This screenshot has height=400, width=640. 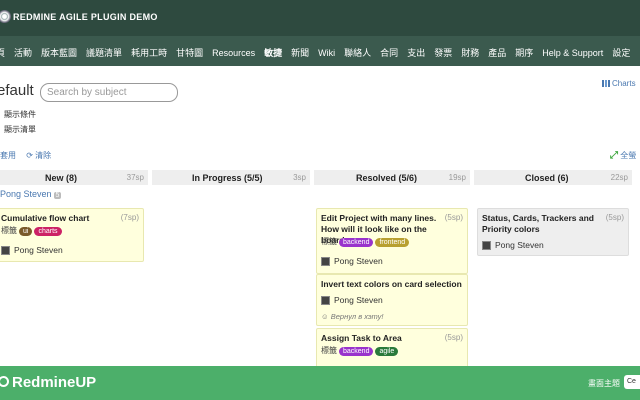 I want to click on tag-badge: ui, so click(x=26, y=231).